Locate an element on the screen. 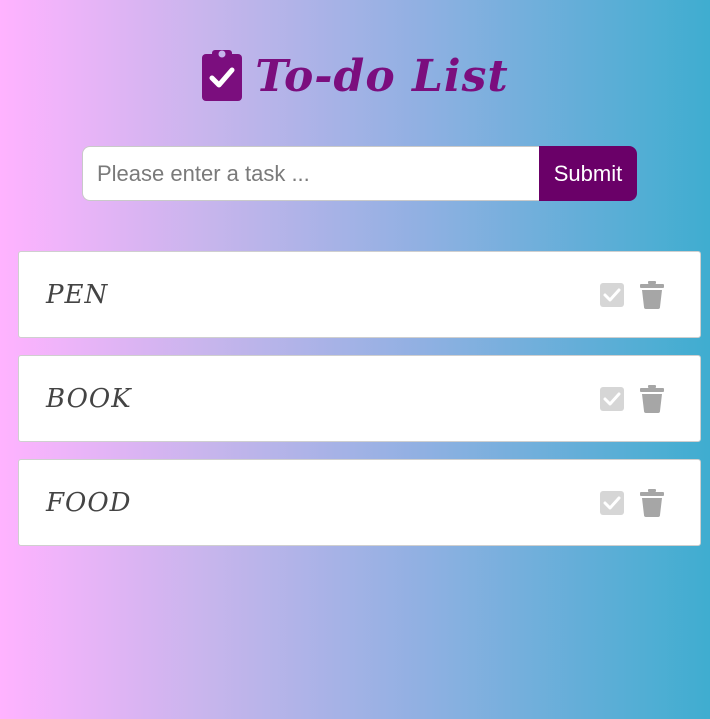 The height and width of the screenshot is (719, 710). task-form: Submit is located at coordinates (359, 173).